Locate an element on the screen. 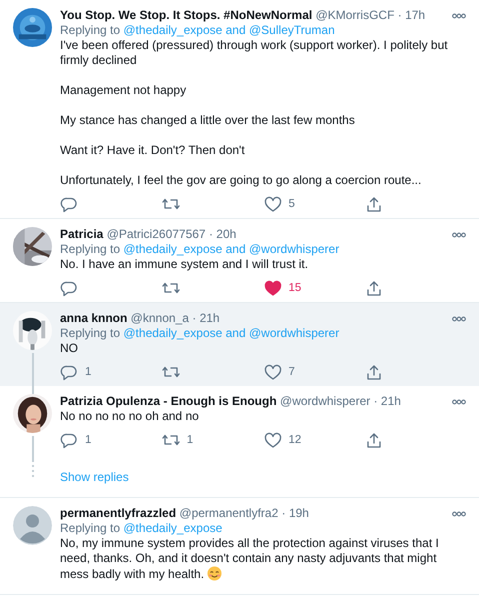  tweet-header: anna knnon @knnon_a · 21h is located at coordinates (140, 318).